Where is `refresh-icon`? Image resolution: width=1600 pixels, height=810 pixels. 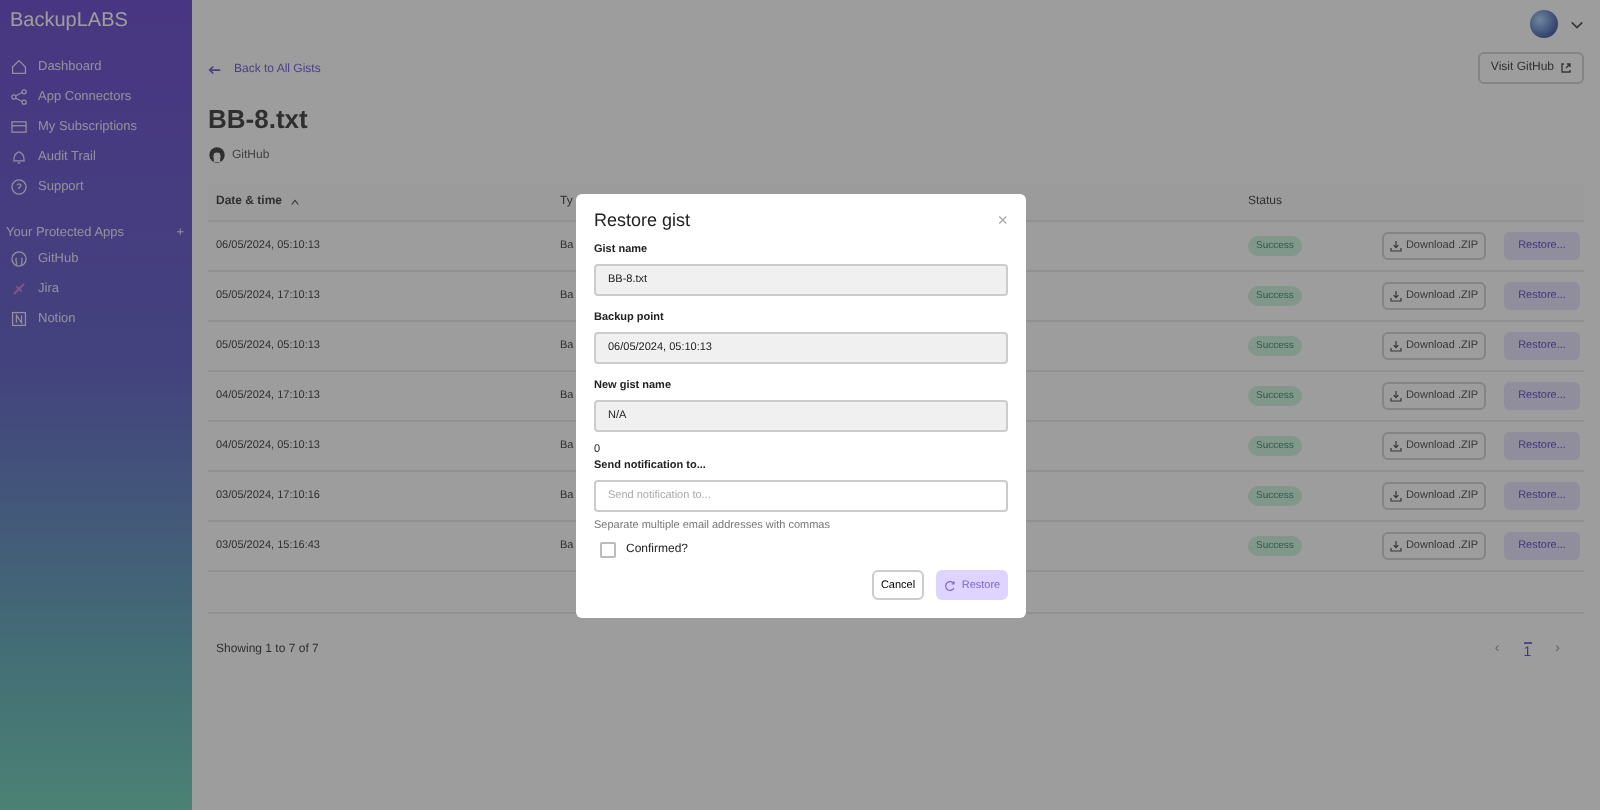
refresh-icon is located at coordinates (949, 585).